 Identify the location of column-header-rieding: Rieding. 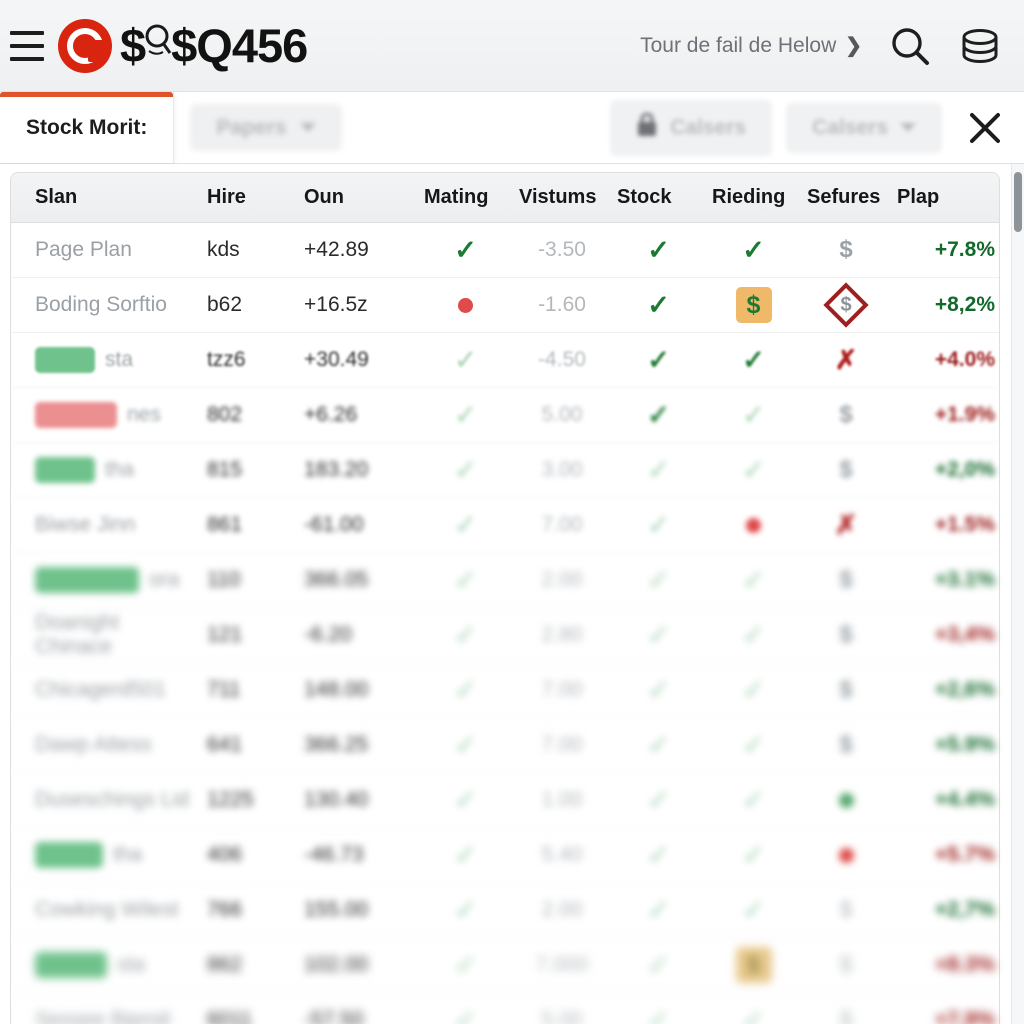
(753, 197).